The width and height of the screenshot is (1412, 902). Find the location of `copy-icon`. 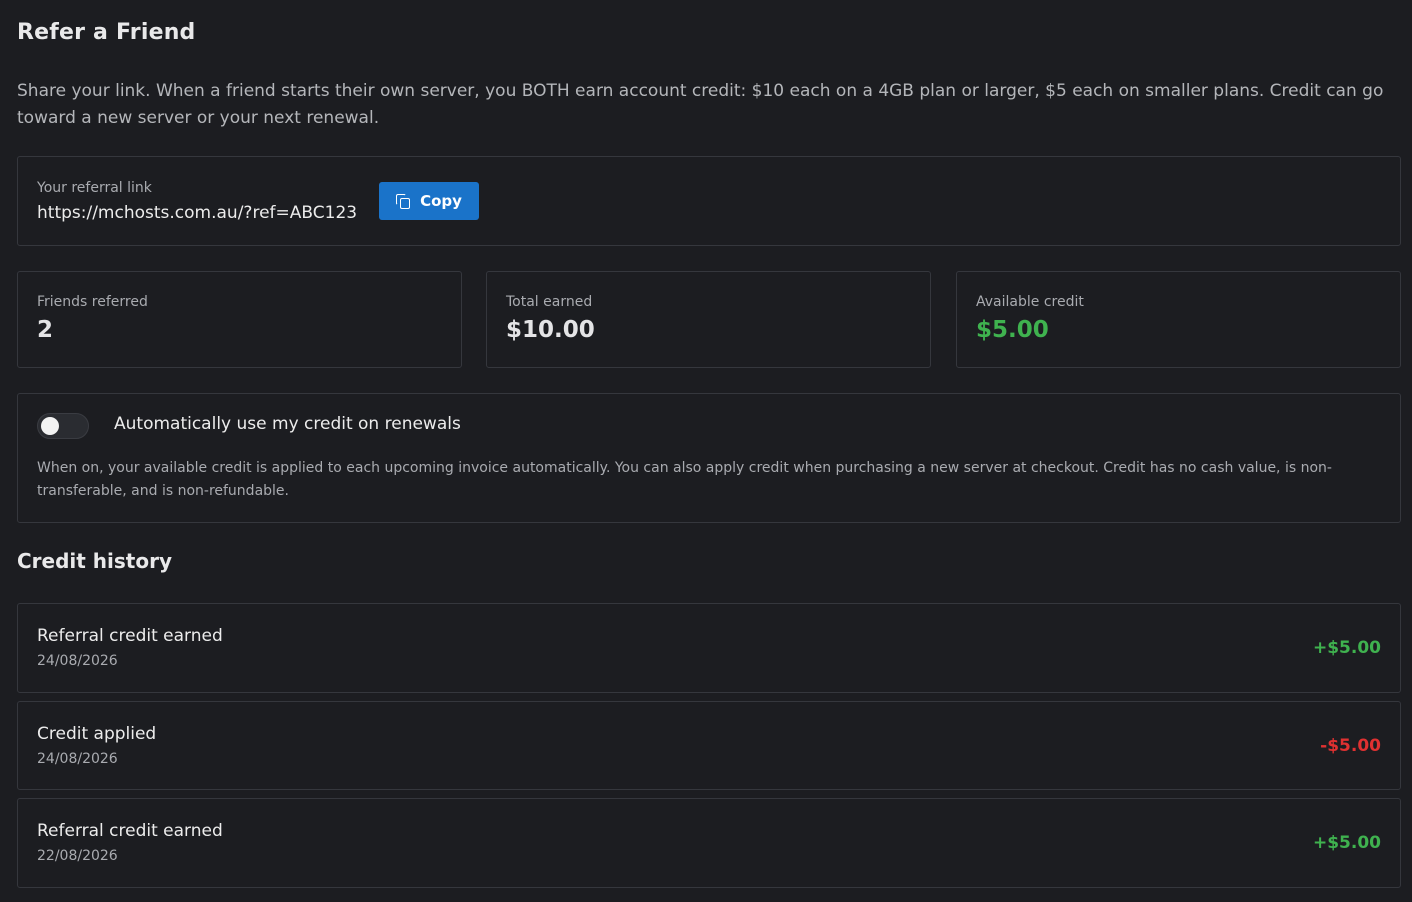

copy-icon is located at coordinates (403, 201).